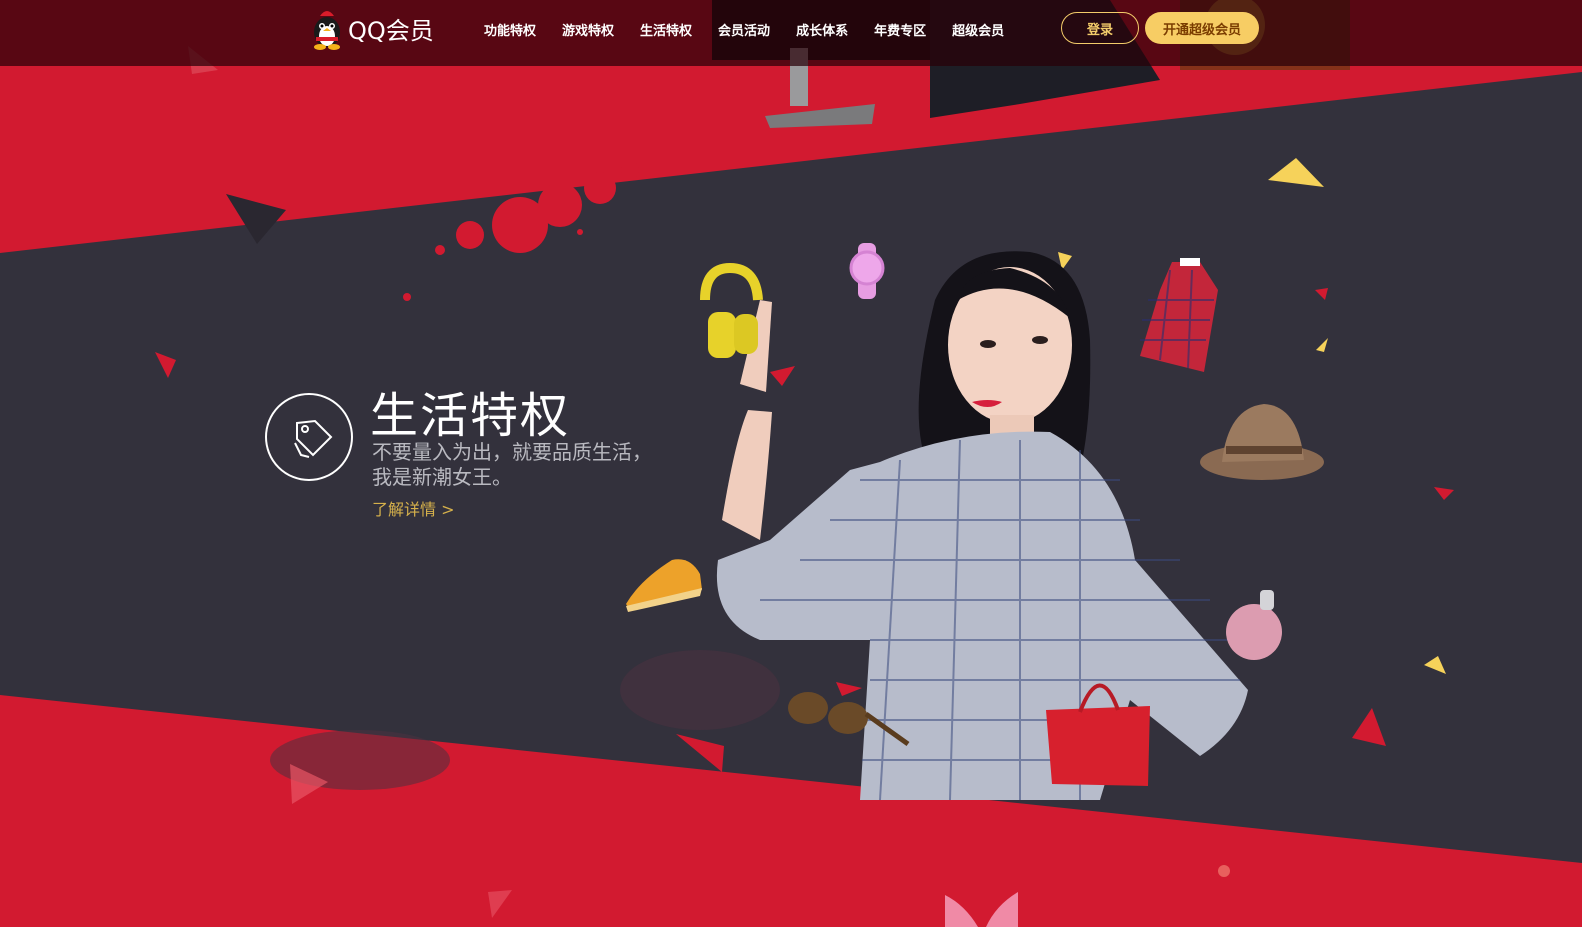 The image size is (1582, 927). I want to click on nav-item-activity: 会员活动, so click(744, 29).